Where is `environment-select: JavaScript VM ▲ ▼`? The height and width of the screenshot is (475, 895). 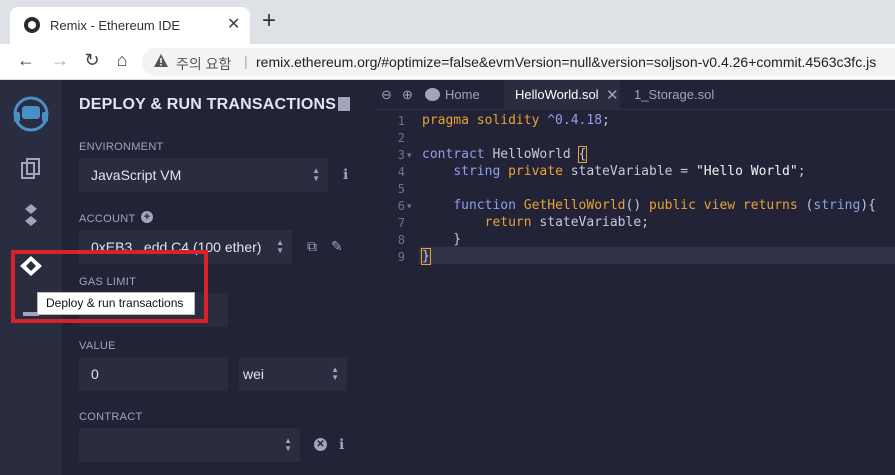
environment-select: JavaScript VM ▲ ▼ is located at coordinates (203, 175).